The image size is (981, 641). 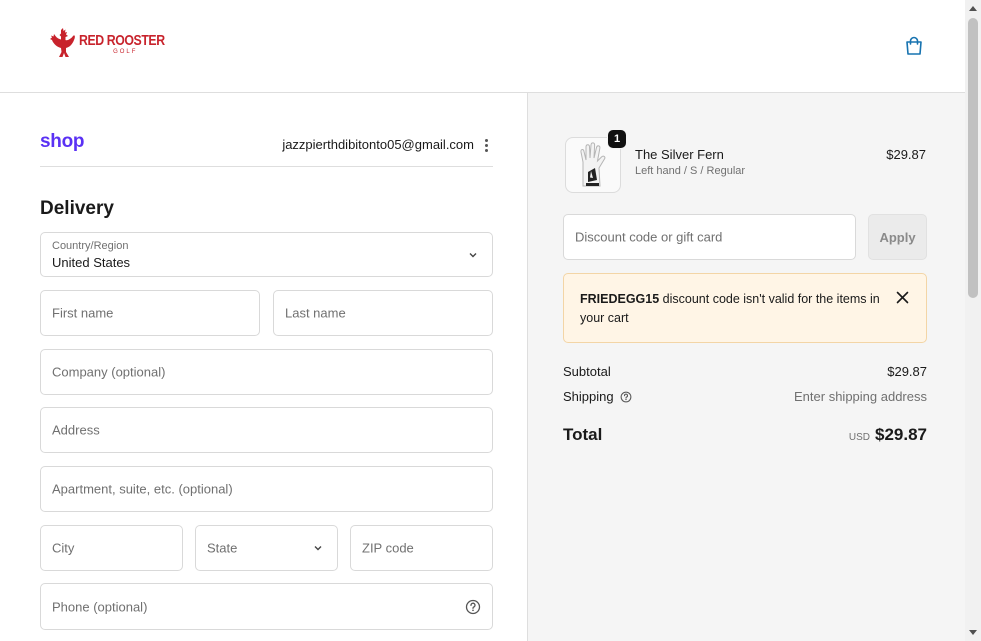 I want to click on close-icon, so click(x=902, y=297).